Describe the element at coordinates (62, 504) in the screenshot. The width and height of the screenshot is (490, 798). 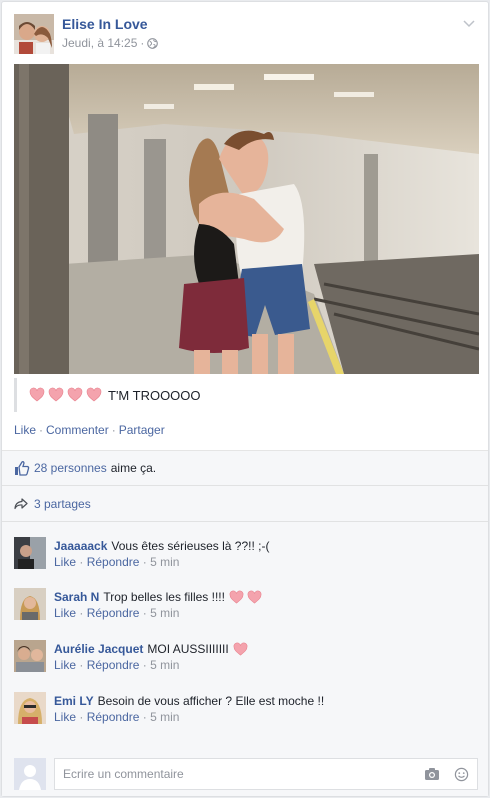
I see `shares-count: 3 partages` at that location.